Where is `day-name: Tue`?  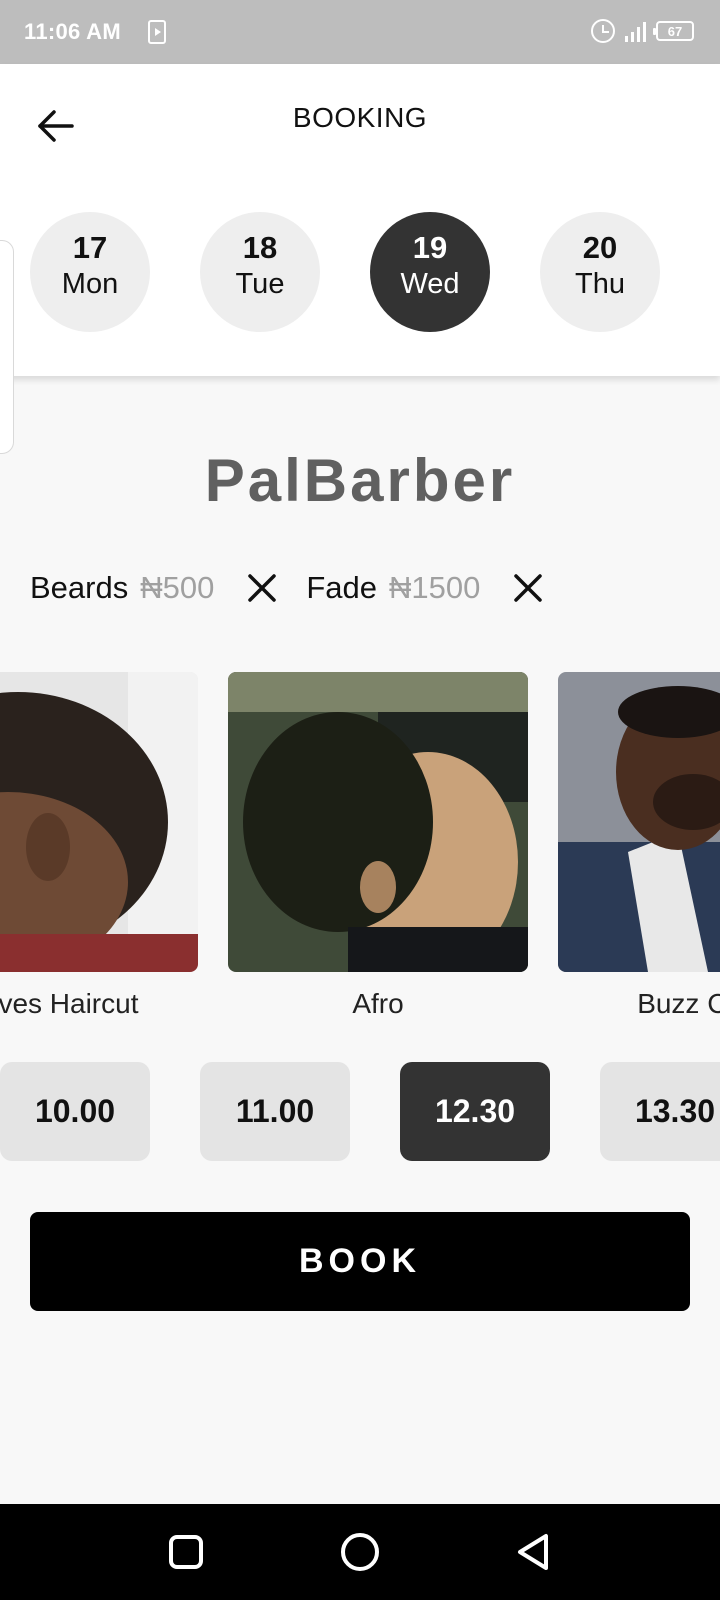 day-name: Tue is located at coordinates (260, 284).